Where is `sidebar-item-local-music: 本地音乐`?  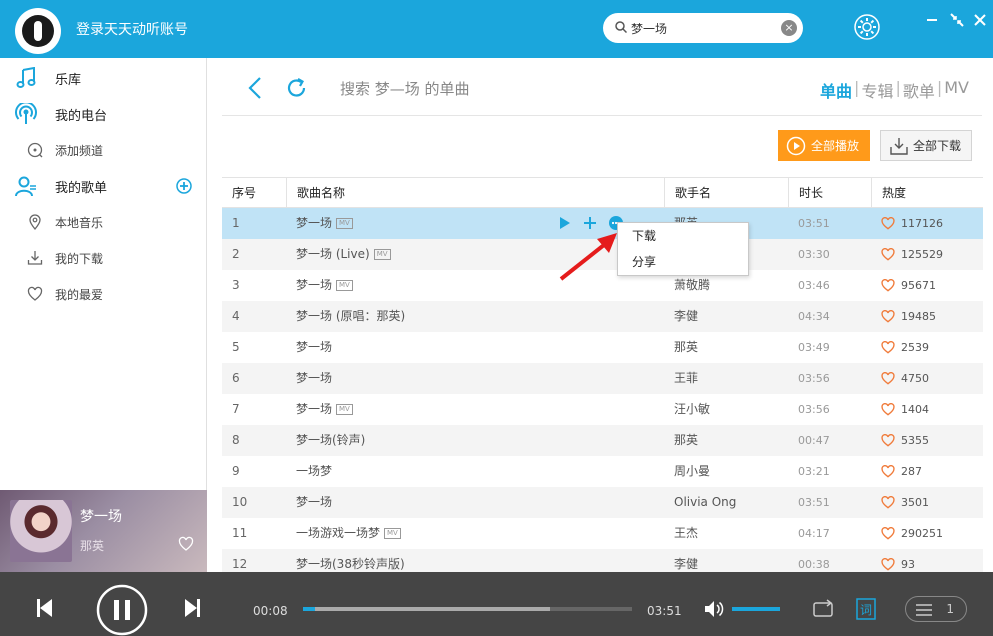
sidebar-item-local-music: 本地音乐 is located at coordinates (103, 222).